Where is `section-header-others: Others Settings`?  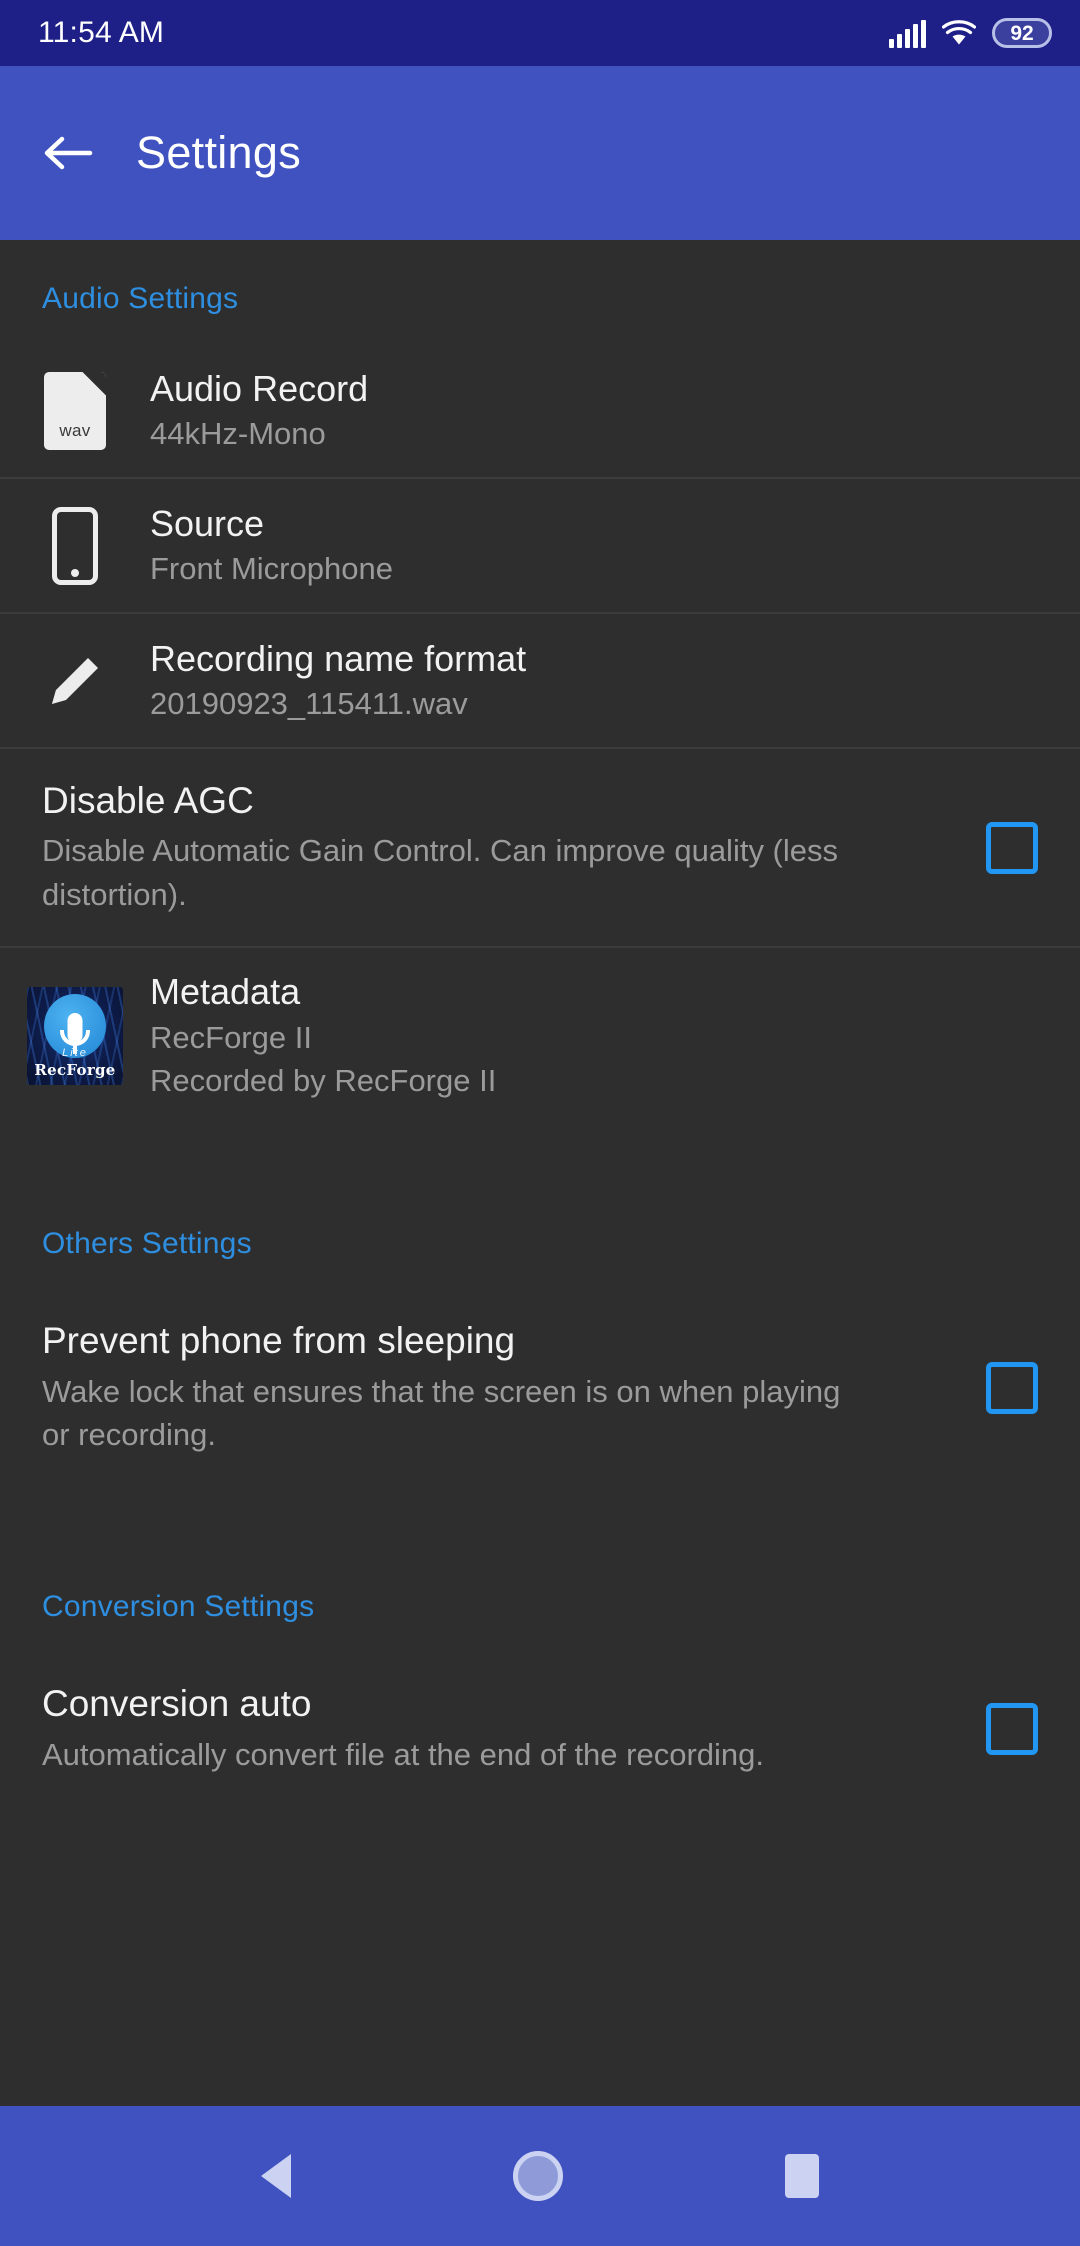 section-header-others: Others Settings is located at coordinates (147, 1244).